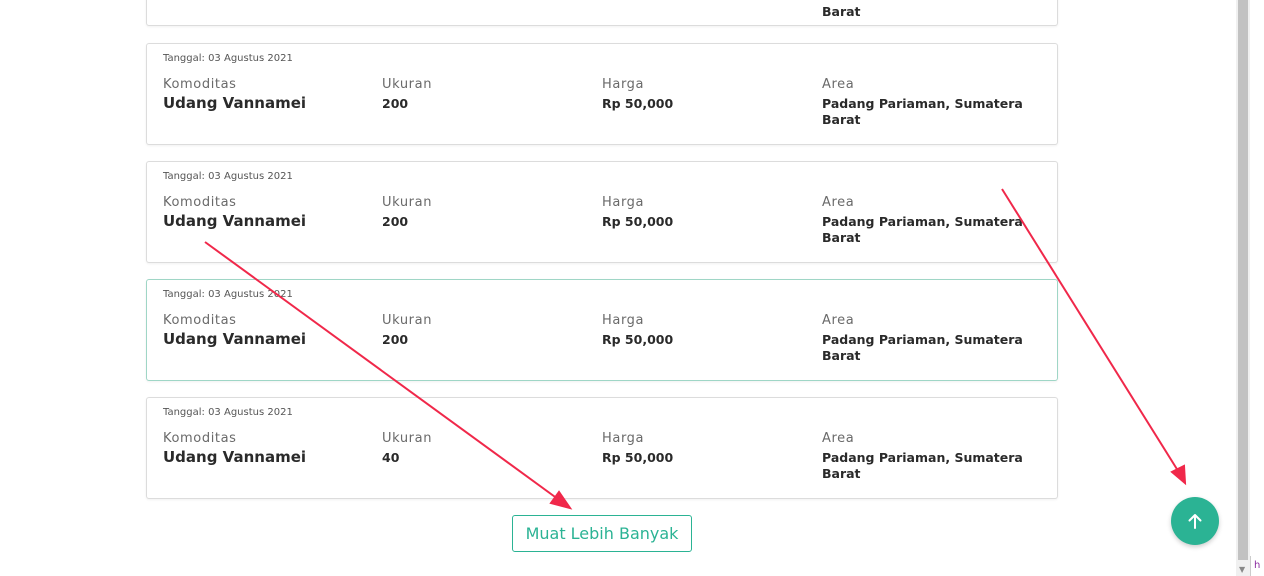  I want to click on ukuran-value: 40, so click(391, 457).